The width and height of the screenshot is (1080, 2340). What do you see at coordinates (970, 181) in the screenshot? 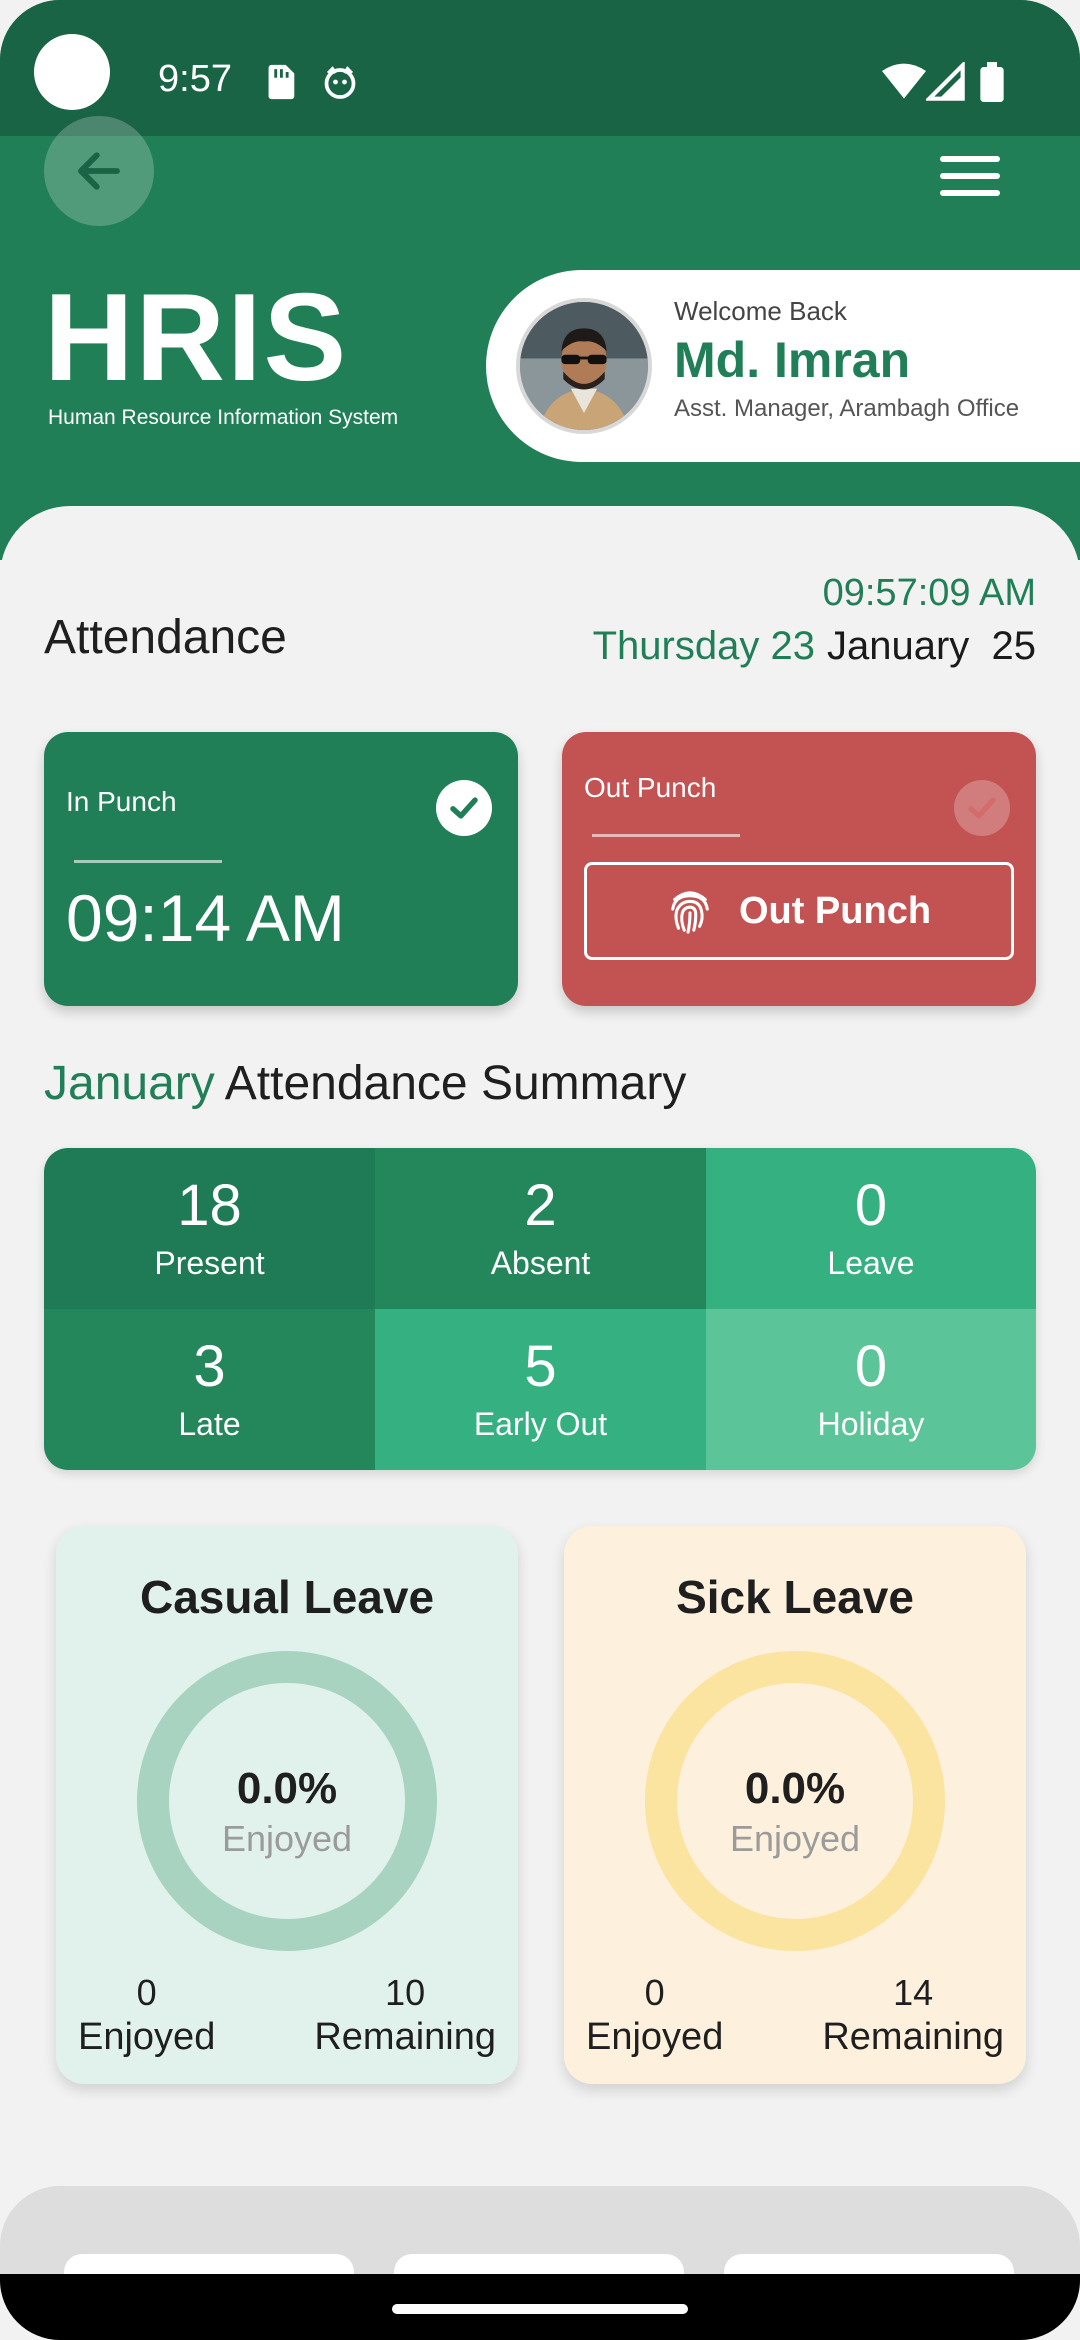
I see `menu-button` at bounding box center [970, 181].